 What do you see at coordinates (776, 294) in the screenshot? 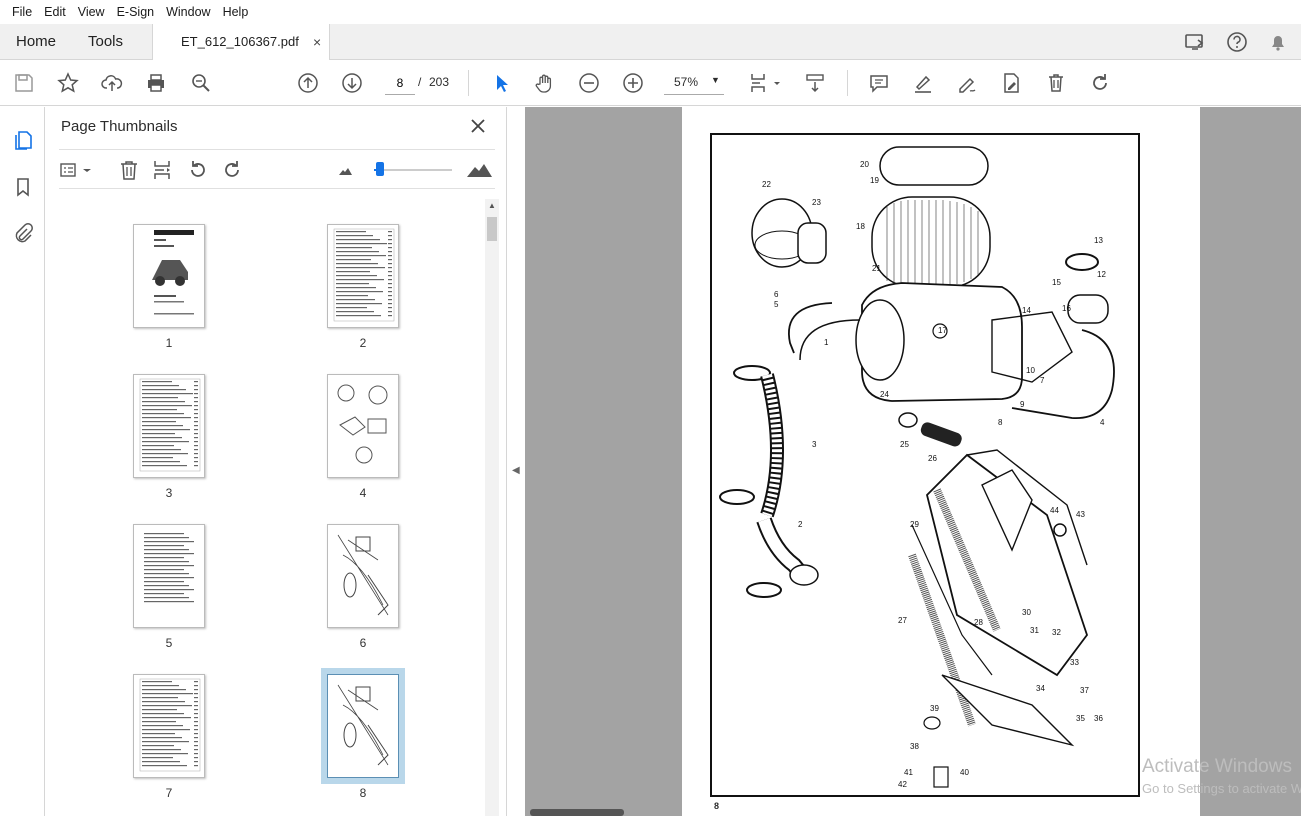
I see `part-callout-number: 6` at bounding box center [776, 294].